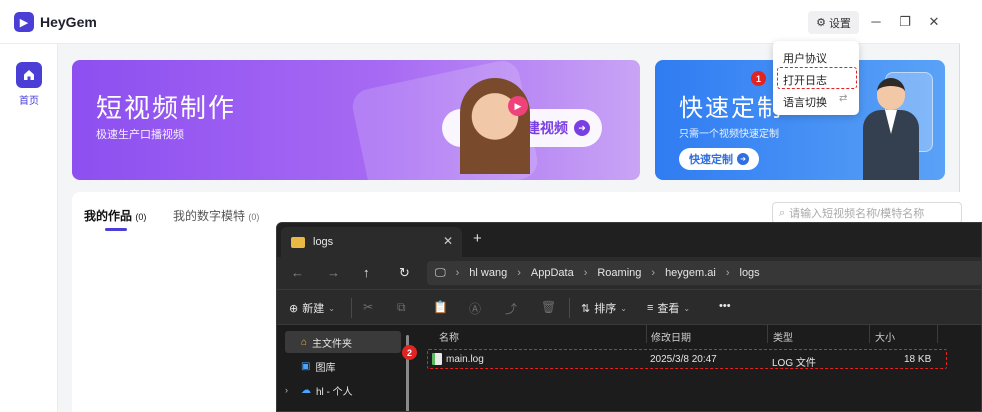 This screenshot has height=412, width=982. What do you see at coordinates (729, 134) in the screenshot?
I see `banner-right-subtitle: 只需一个视频快速定制` at bounding box center [729, 134].